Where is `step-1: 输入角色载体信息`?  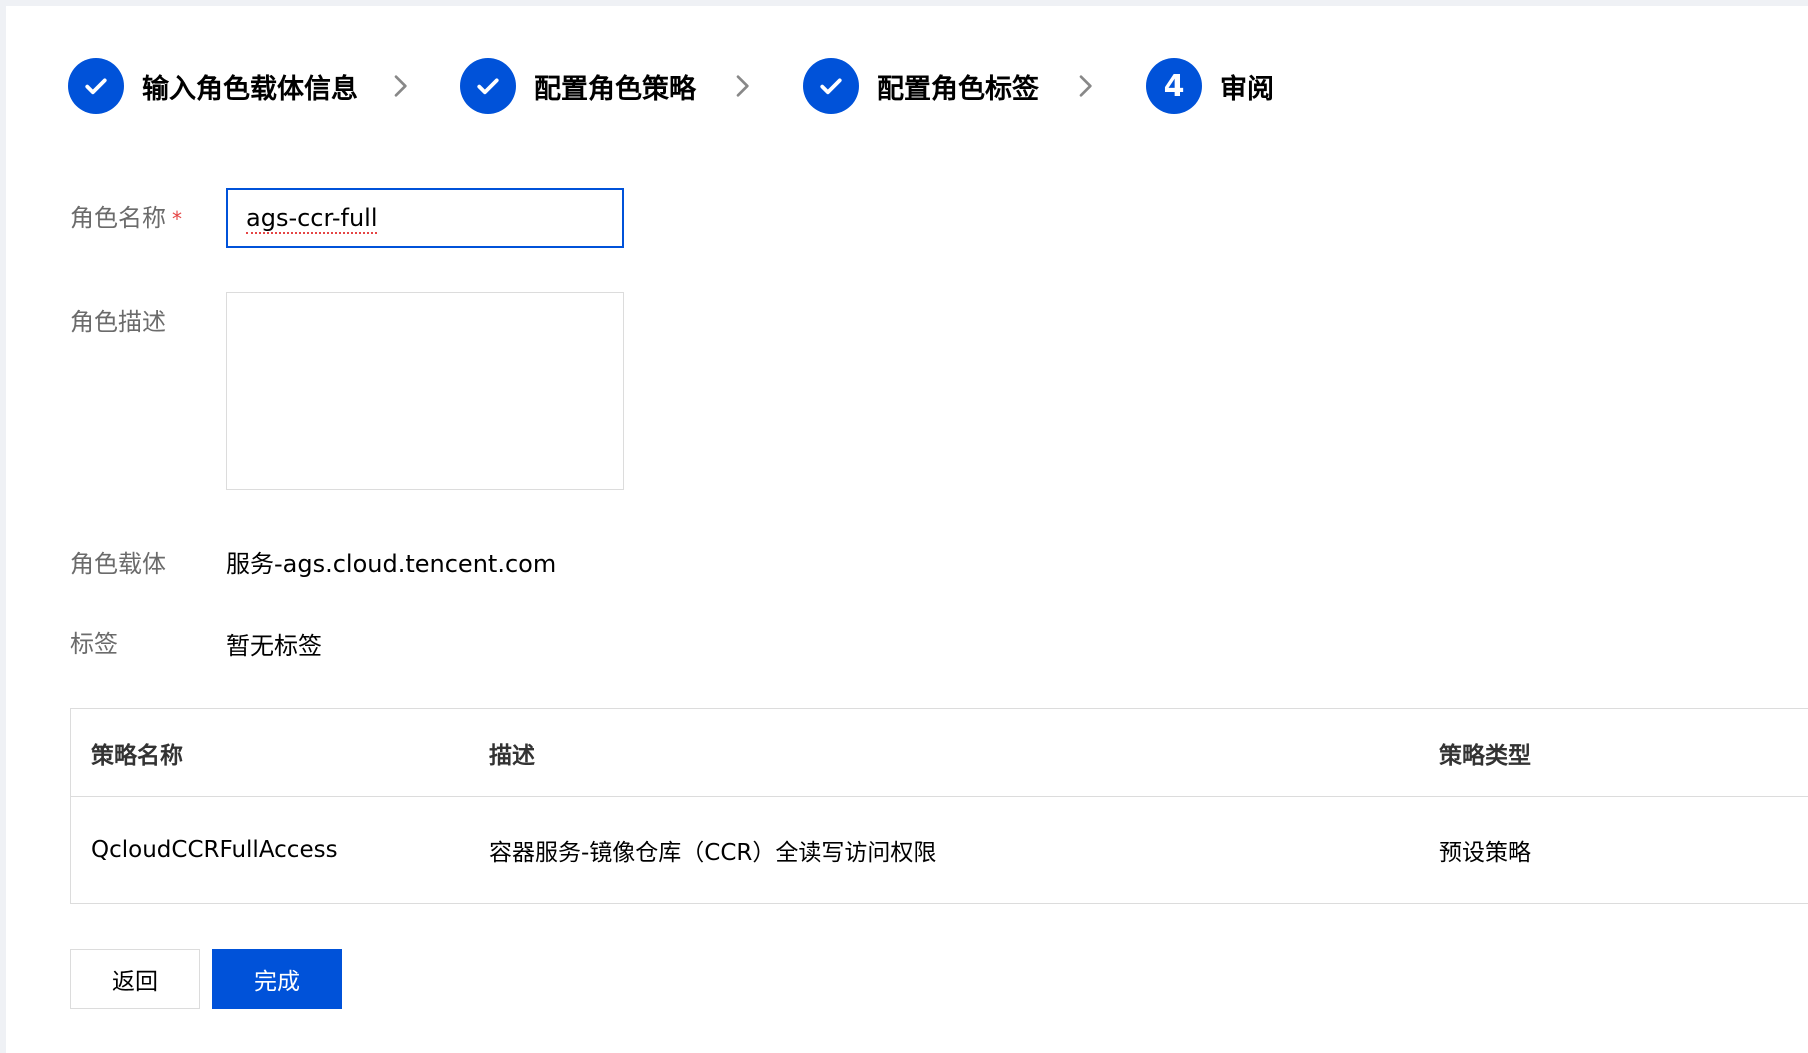 step-1: 输入角色载体信息 is located at coordinates (213, 86).